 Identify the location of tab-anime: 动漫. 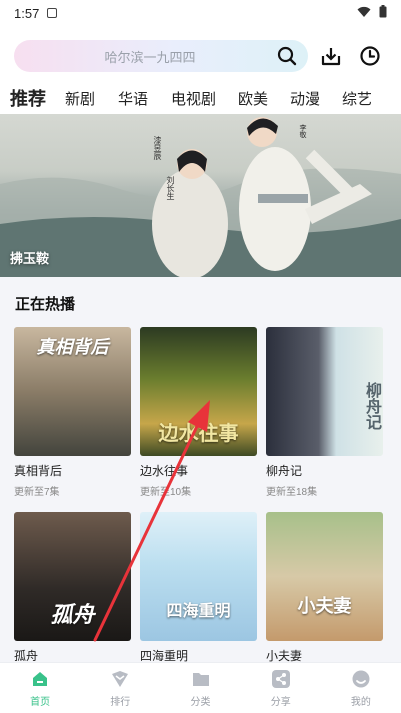
(315, 98).